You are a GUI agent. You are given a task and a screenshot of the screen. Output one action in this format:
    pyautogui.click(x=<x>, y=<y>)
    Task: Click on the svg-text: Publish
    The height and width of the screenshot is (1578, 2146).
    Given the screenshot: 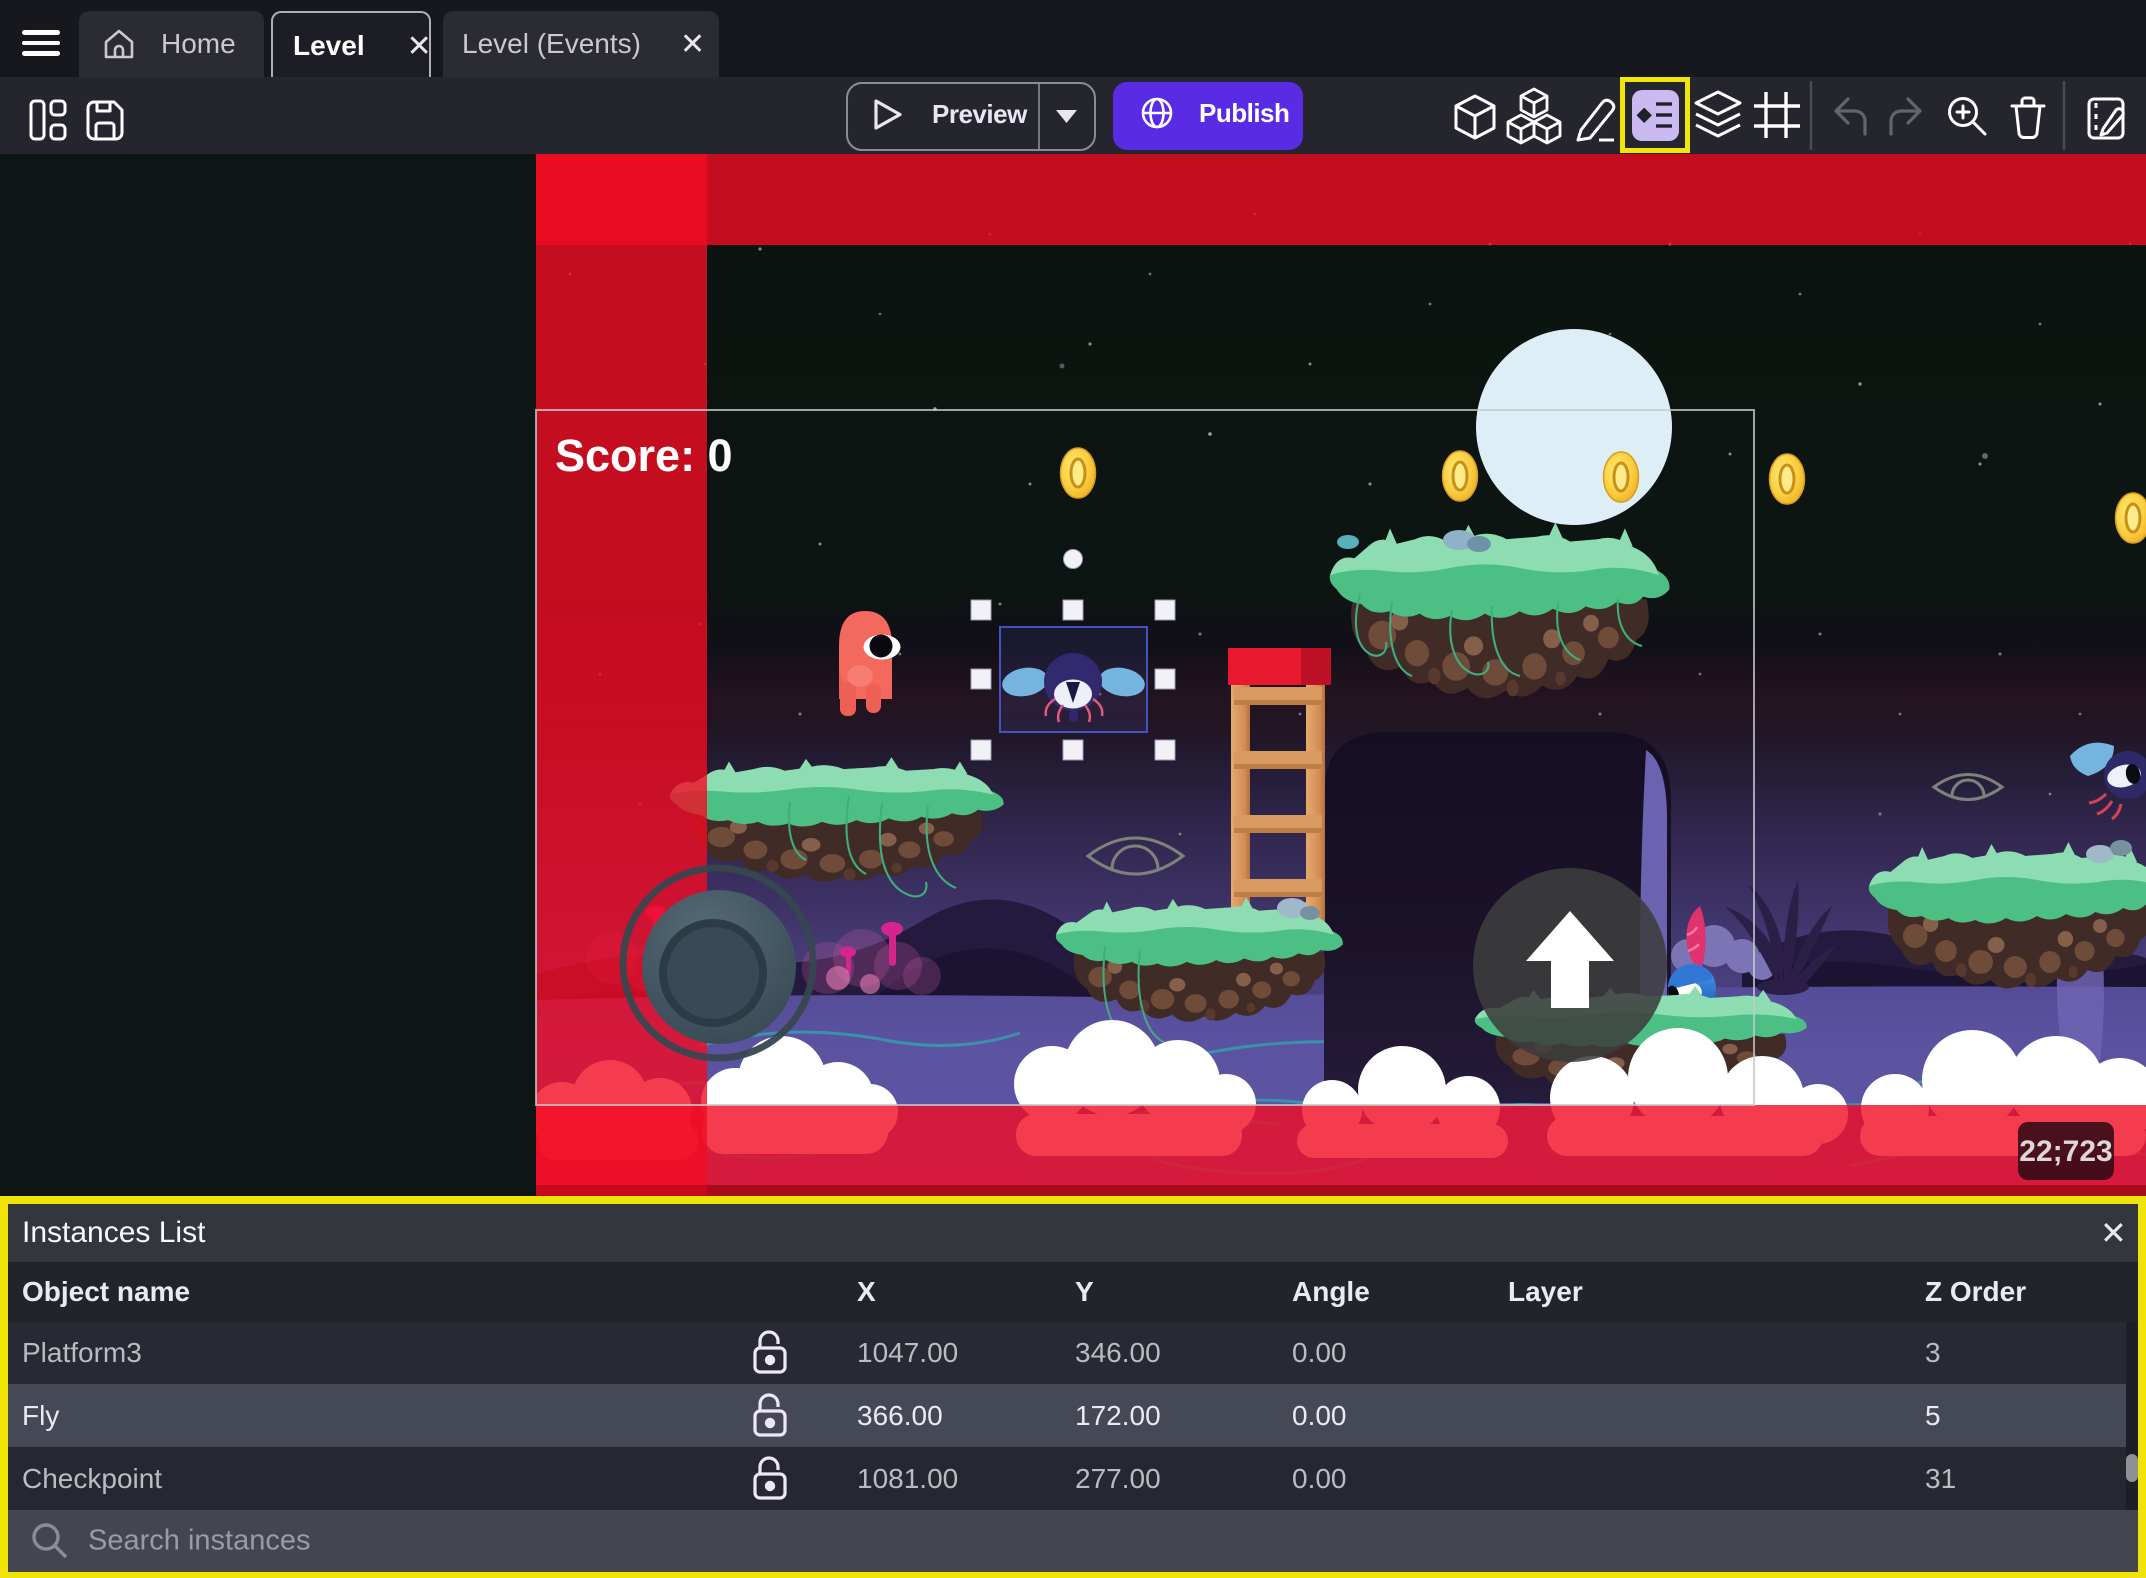 What is the action you would take?
    pyautogui.click(x=1244, y=113)
    